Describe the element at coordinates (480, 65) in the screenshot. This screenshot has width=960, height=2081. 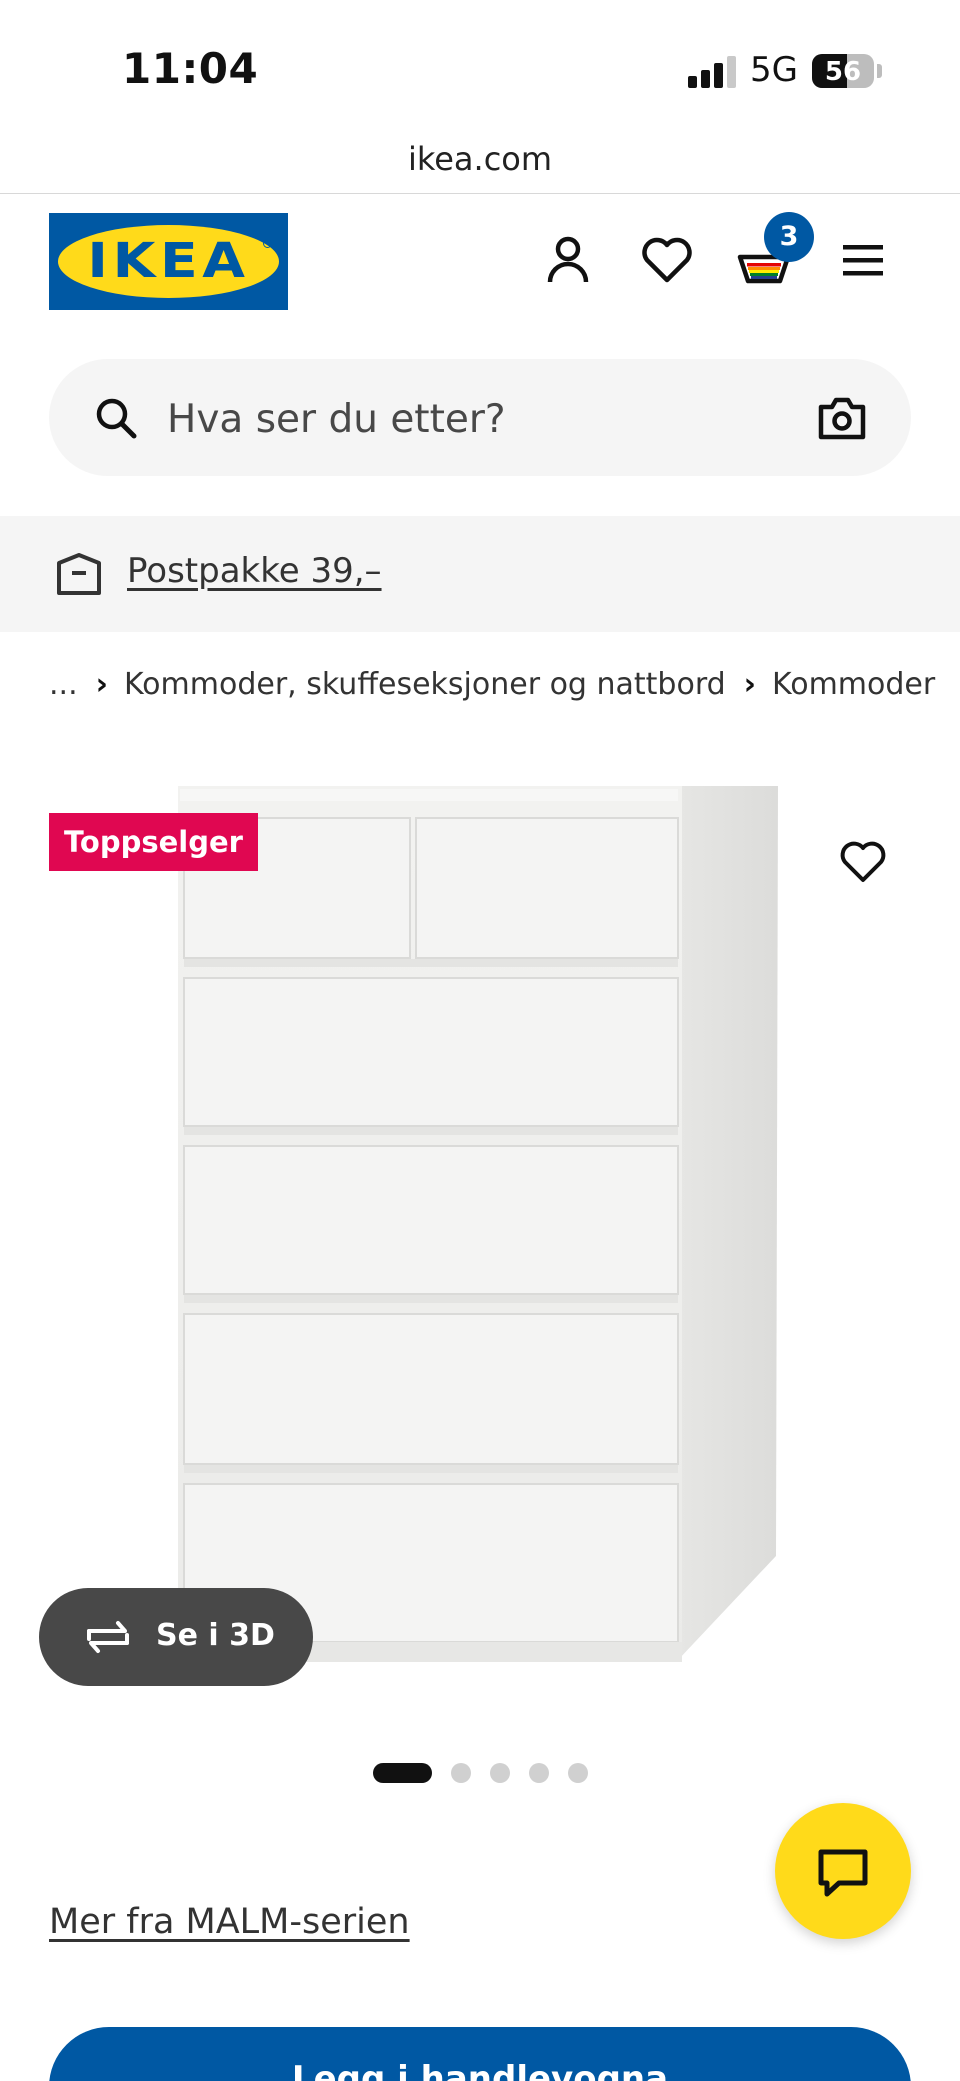
I see `status-bar: 11:04 5G 56` at that location.